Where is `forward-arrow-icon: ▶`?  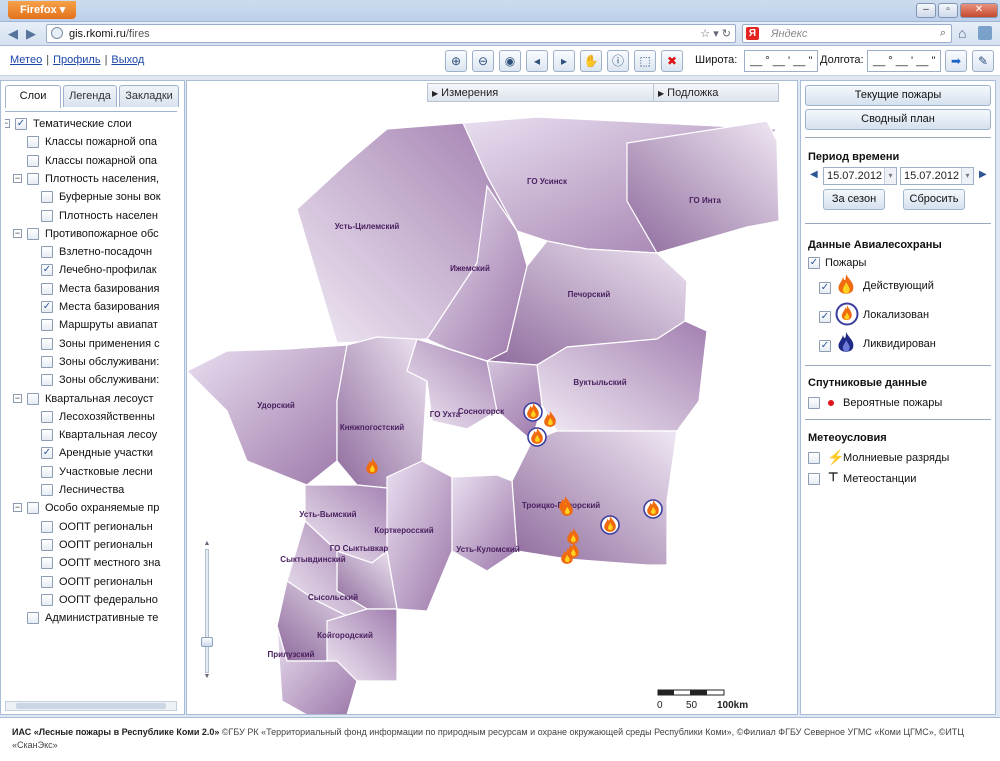 forward-arrow-icon: ▶ is located at coordinates (31, 34).